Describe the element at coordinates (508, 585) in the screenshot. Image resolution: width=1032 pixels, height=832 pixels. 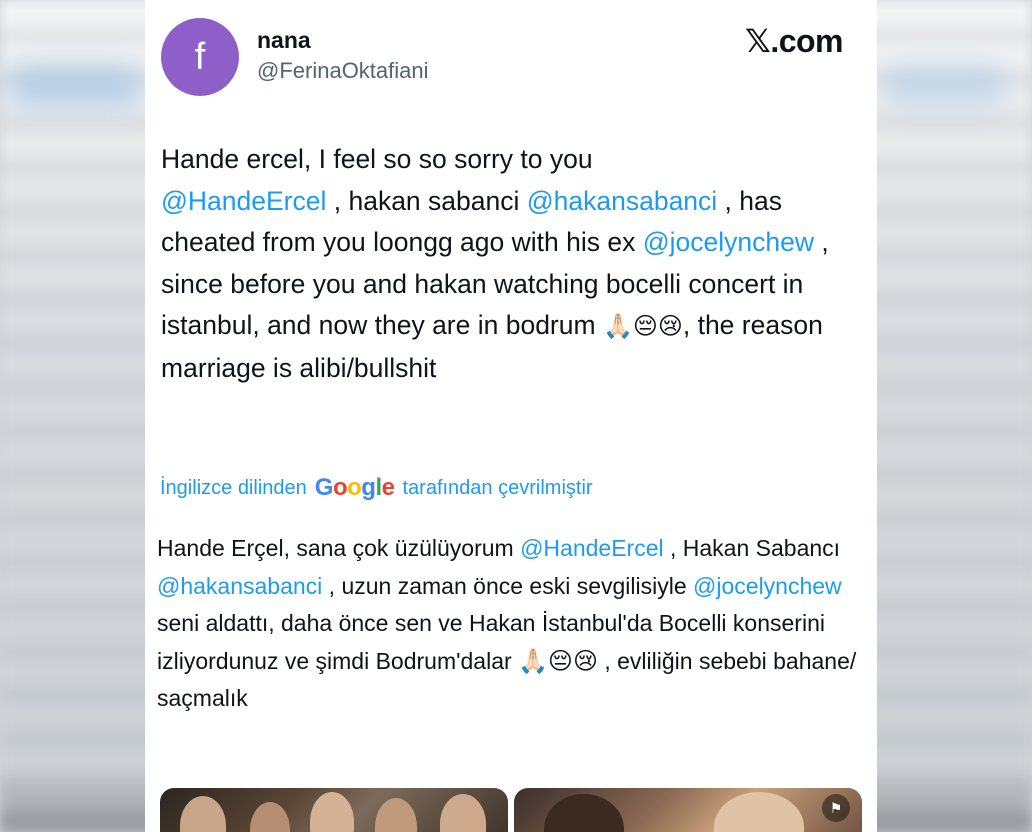
I see `translated-text-part: , uzun zaman önce eski sevgilisiyle` at that location.